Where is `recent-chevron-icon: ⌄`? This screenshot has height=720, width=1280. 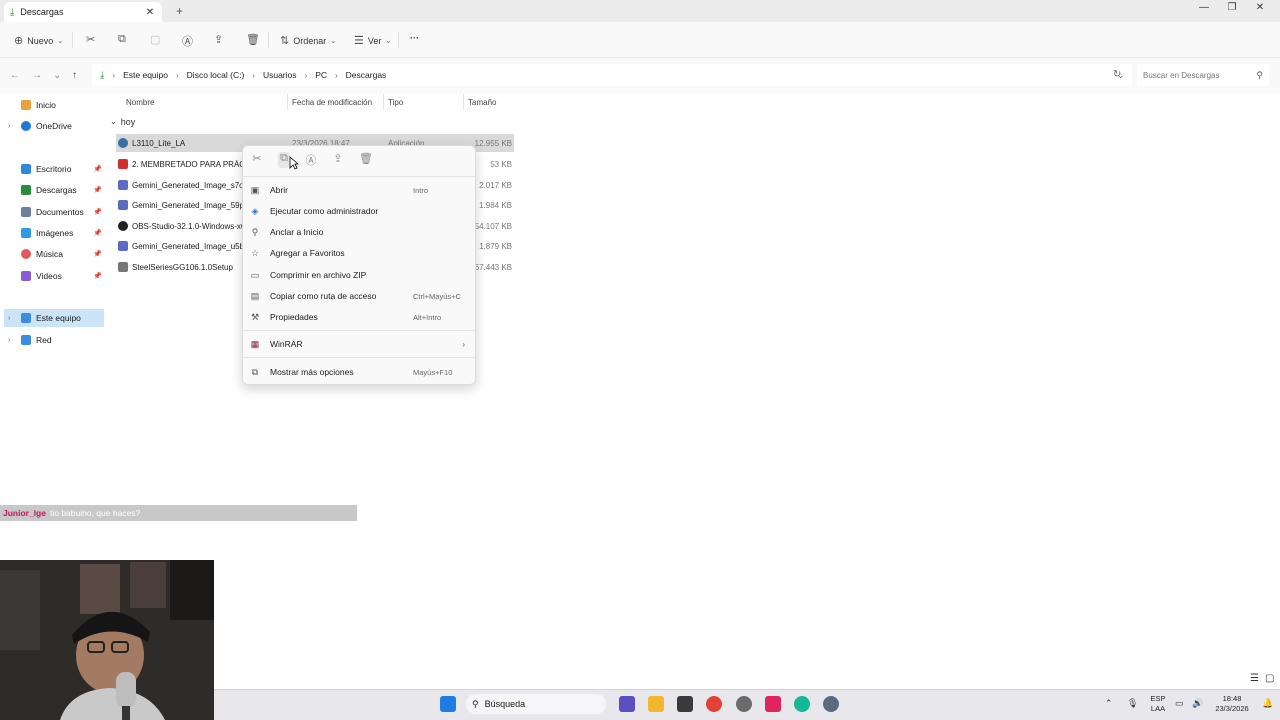
recent-chevron-icon: ⌄ is located at coordinates (57, 75).